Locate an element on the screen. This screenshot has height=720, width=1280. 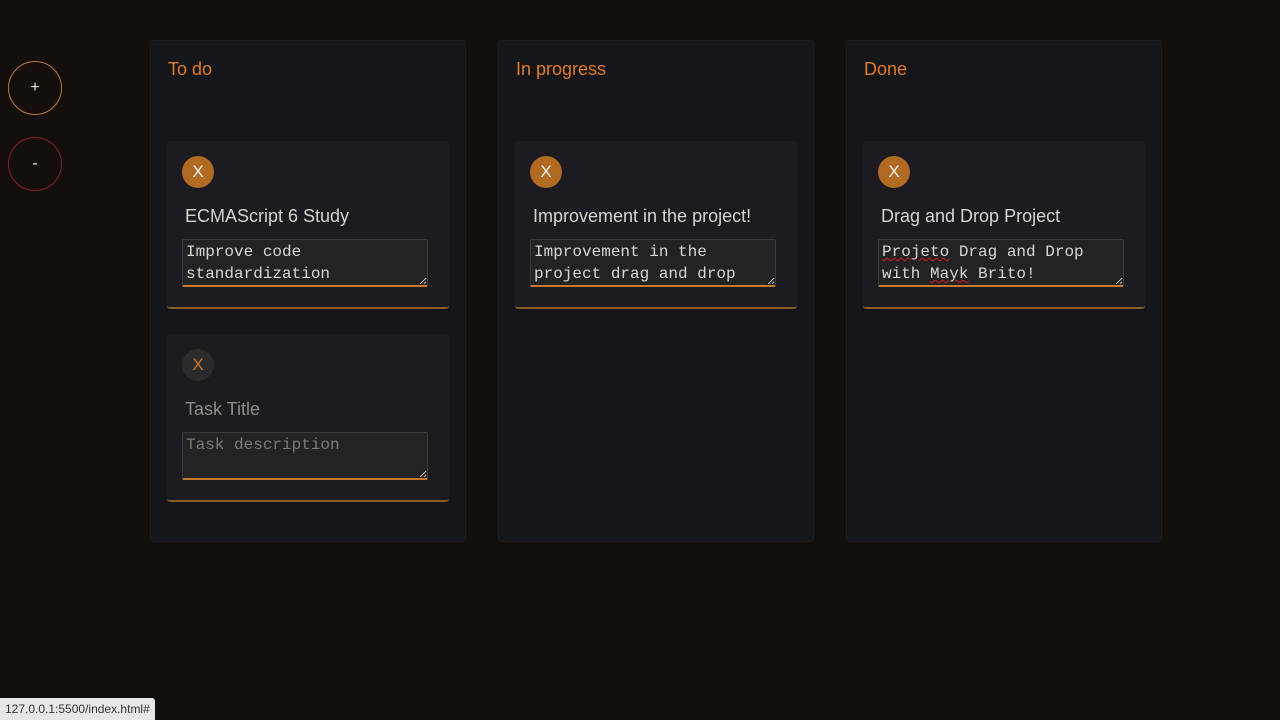
task-description-textarea: Improvement in the project drag and drop is located at coordinates (653, 263).